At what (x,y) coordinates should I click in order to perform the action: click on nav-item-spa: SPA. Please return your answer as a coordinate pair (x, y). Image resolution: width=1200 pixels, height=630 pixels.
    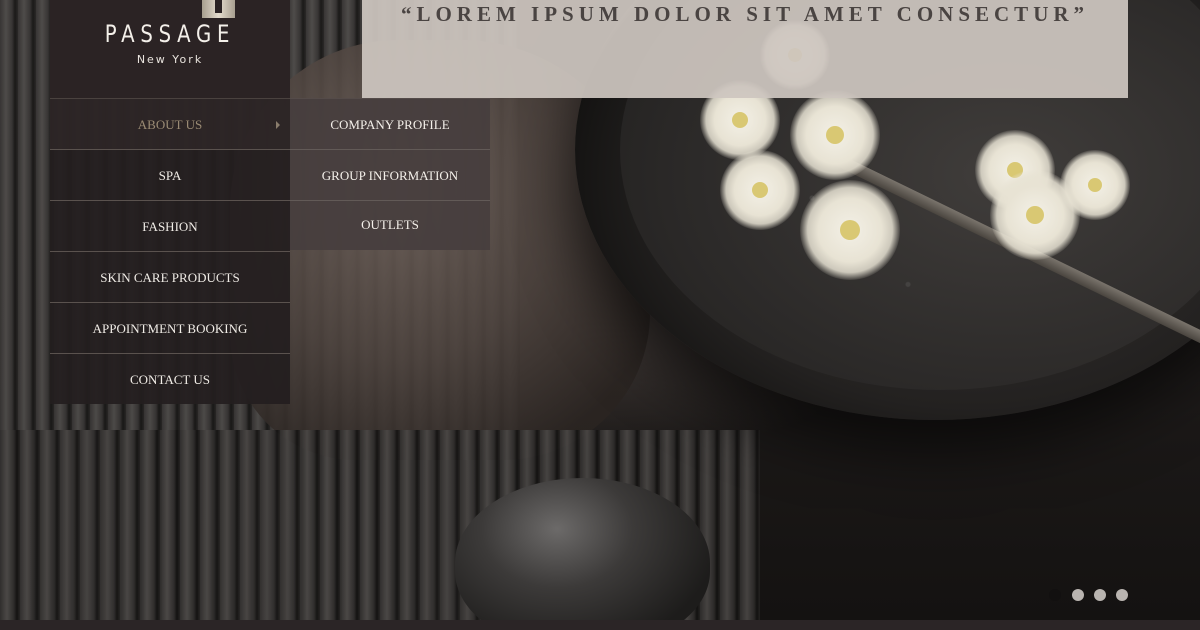
    Looking at the image, I should click on (170, 174).